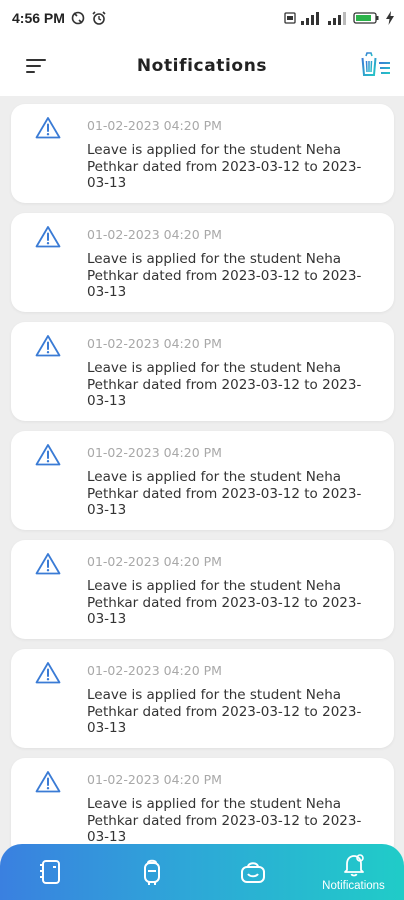  I want to click on nav-item-bag, so click(252, 872).